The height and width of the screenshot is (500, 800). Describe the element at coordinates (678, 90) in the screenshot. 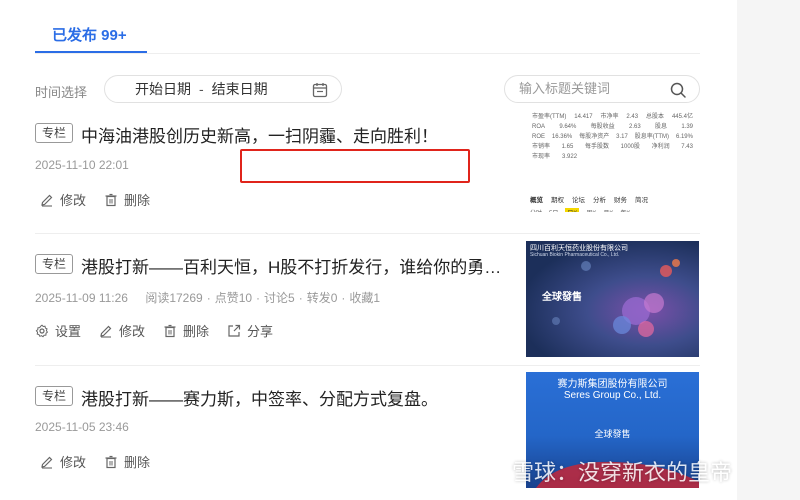

I see `search-icon` at that location.